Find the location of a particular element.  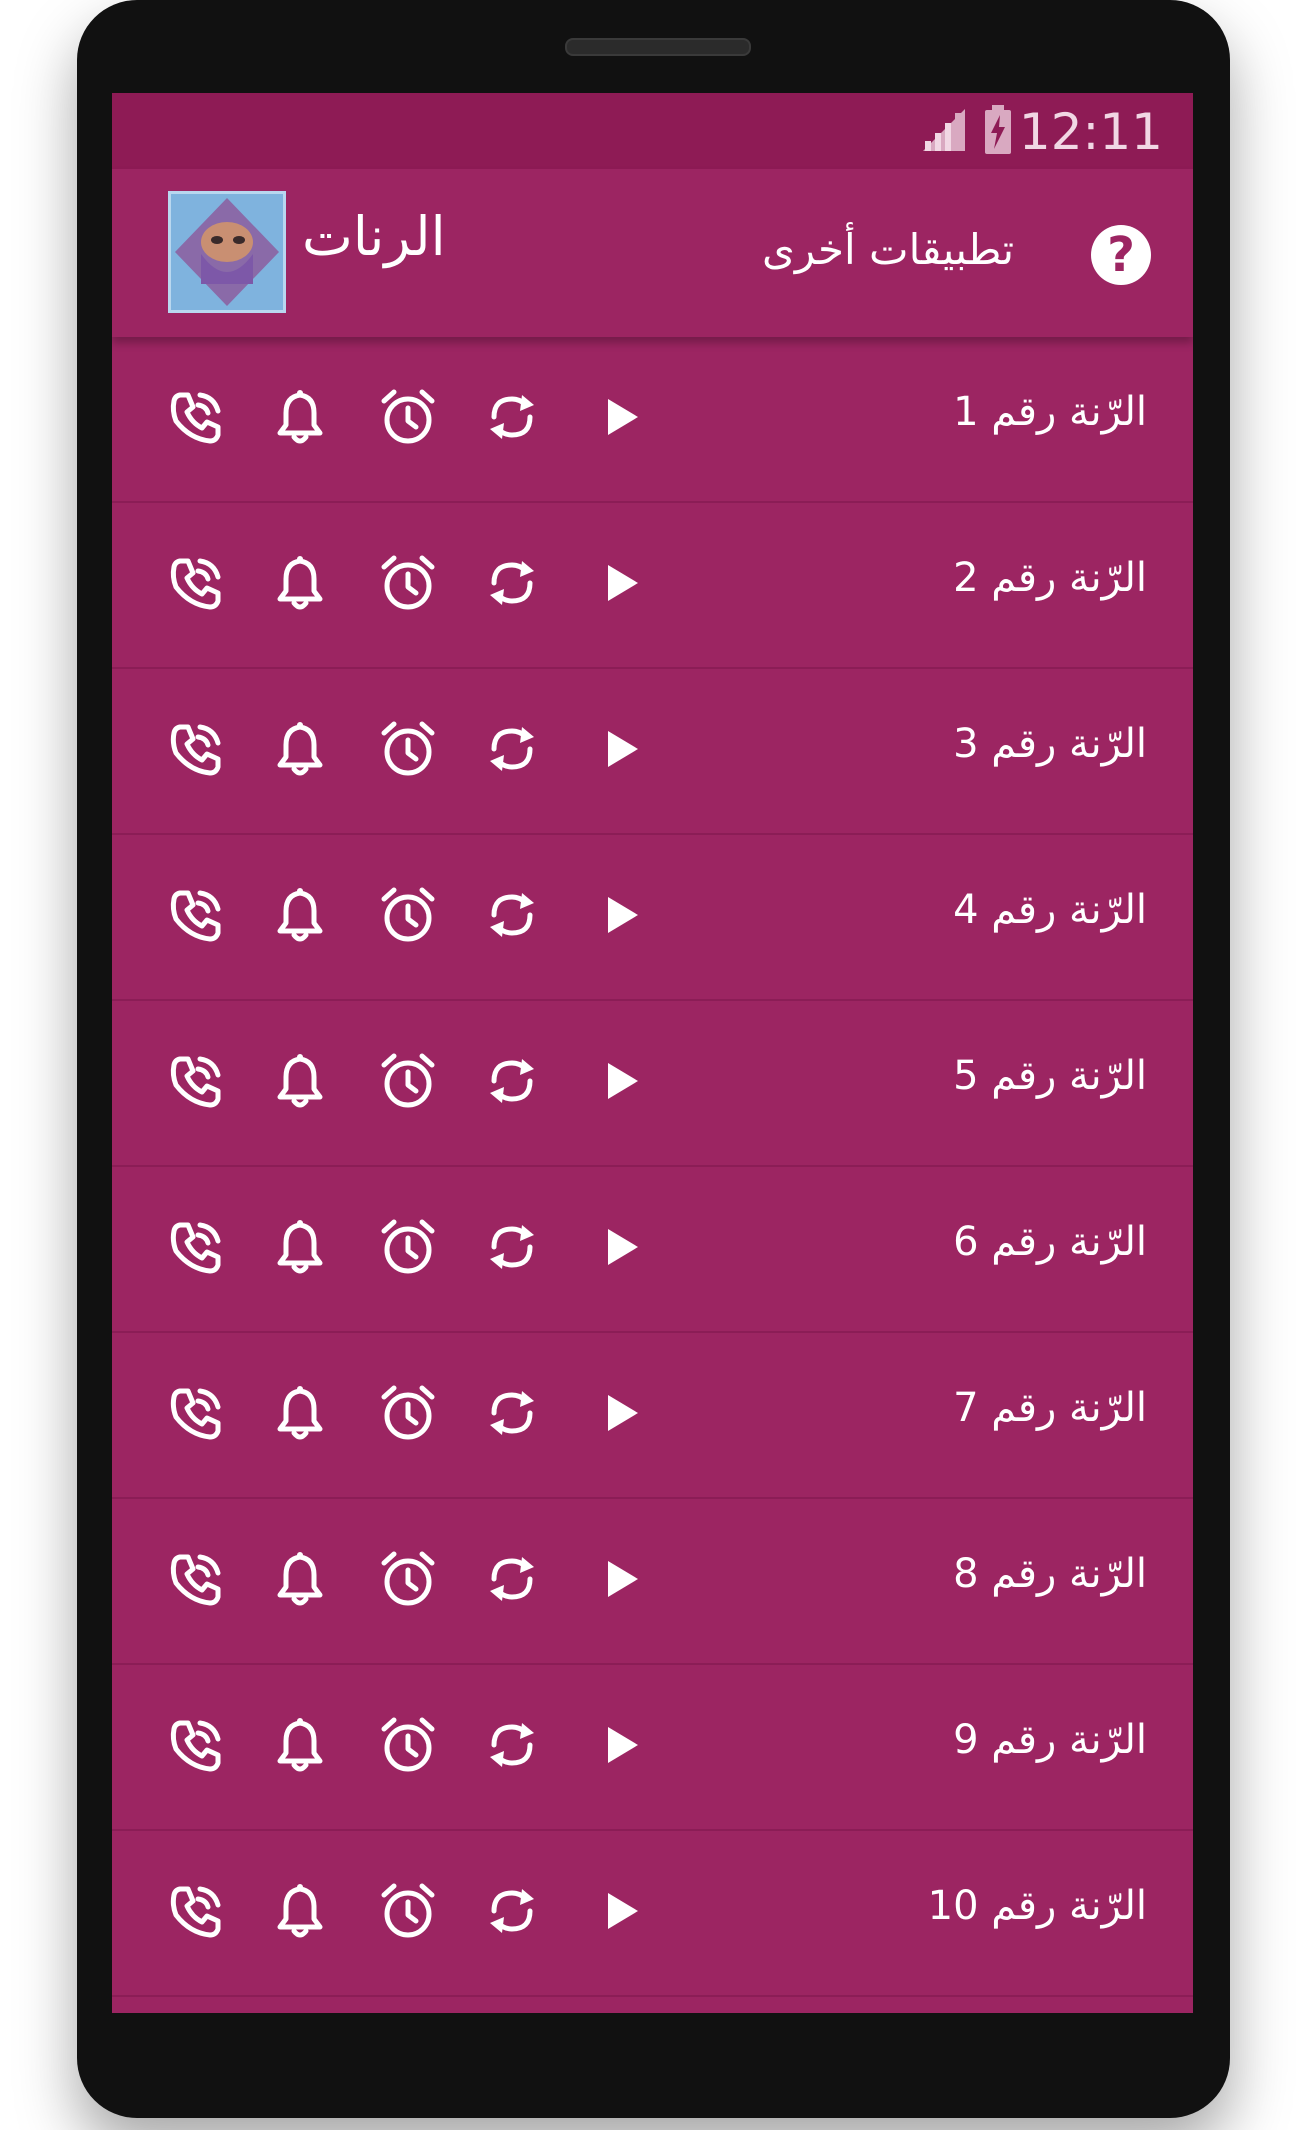

other-apps-link: تطبيقات أخرى is located at coordinates (888, 249).